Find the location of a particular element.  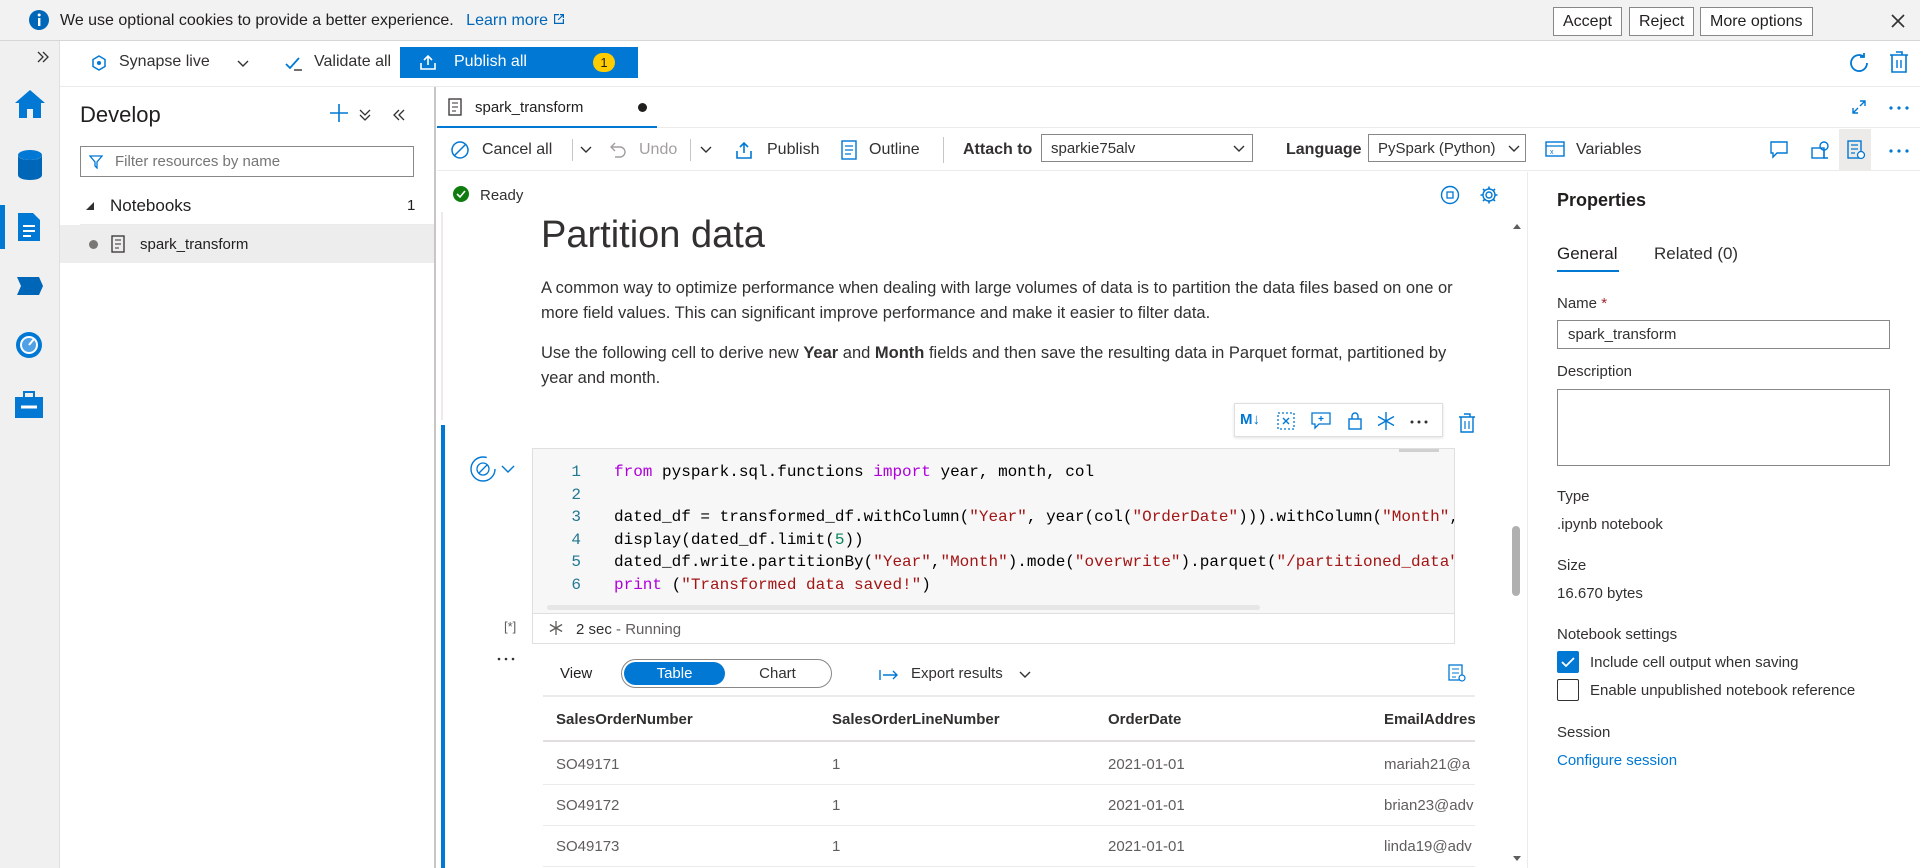

run-time-value: 2 sec is located at coordinates (594, 629).